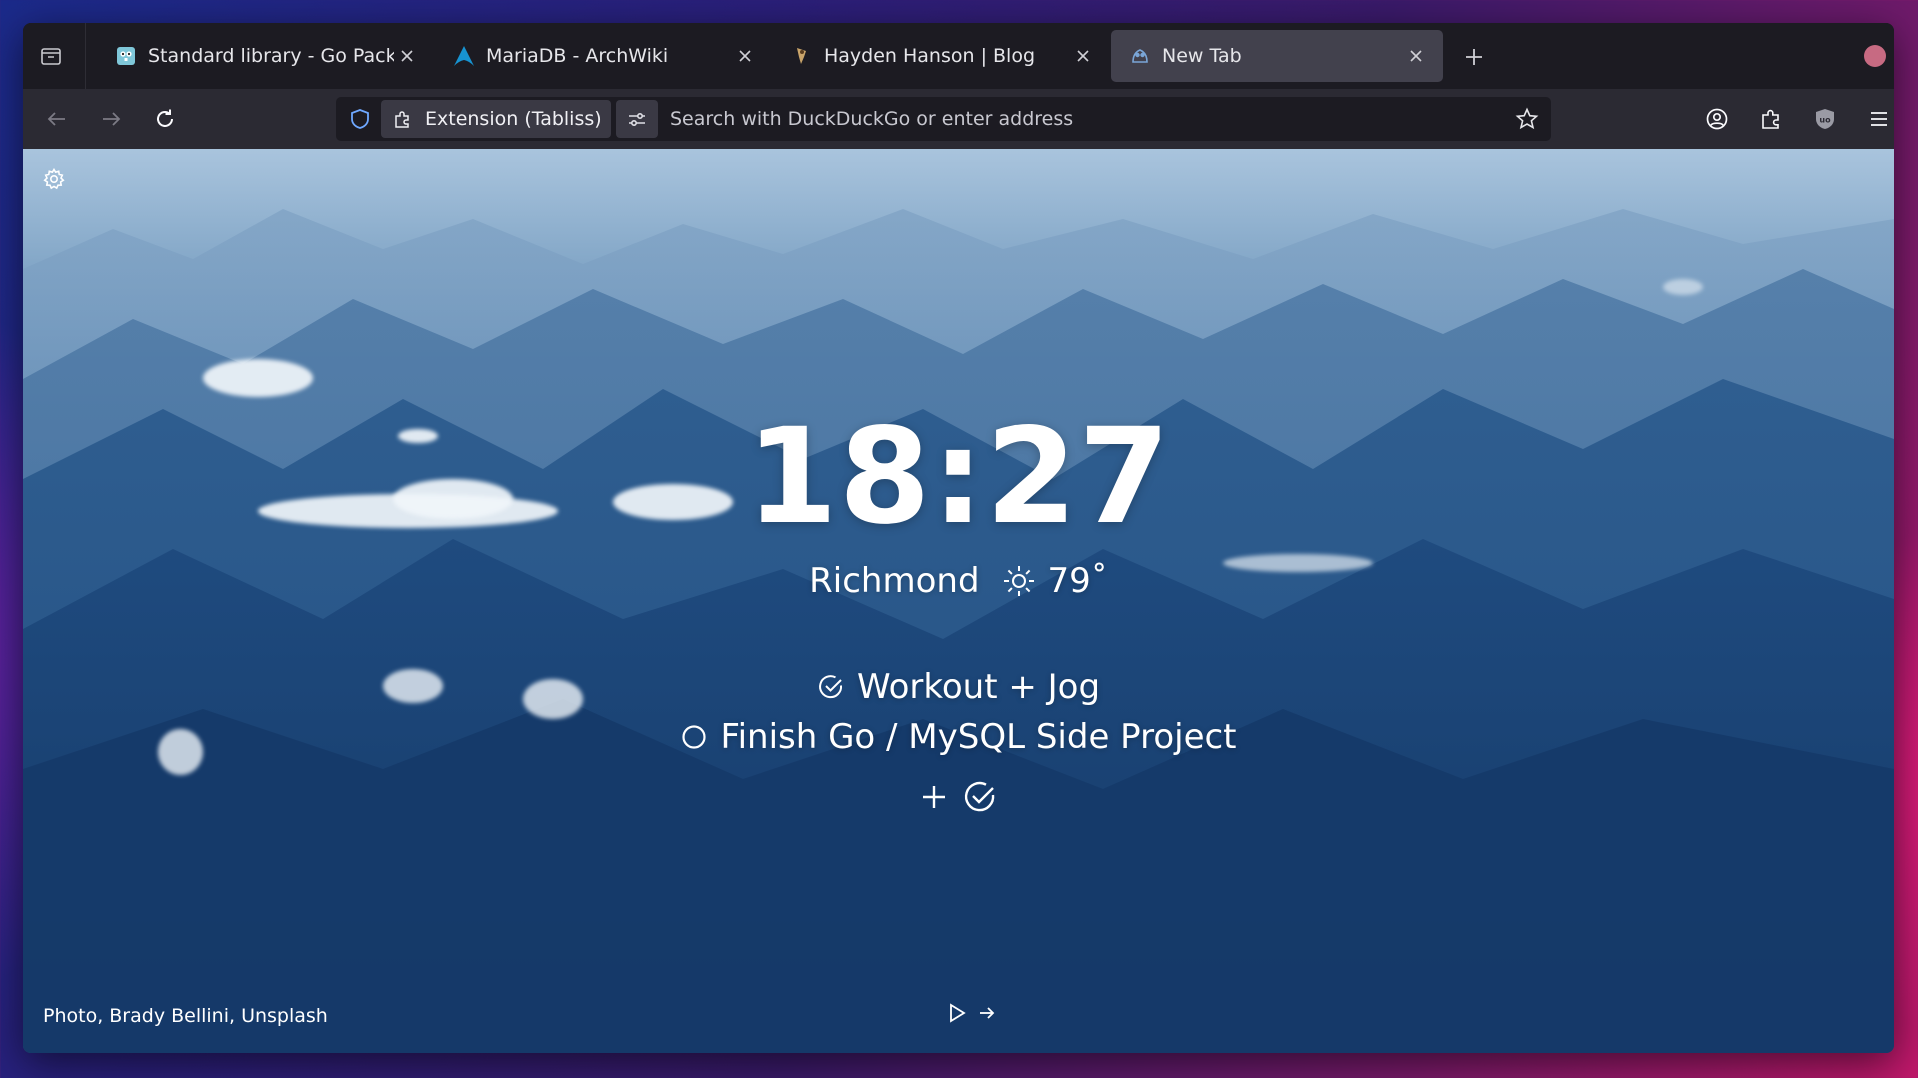  What do you see at coordinates (1019, 581) in the screenshot?
I see `sun-icon` at bounding box center [1019, 581].